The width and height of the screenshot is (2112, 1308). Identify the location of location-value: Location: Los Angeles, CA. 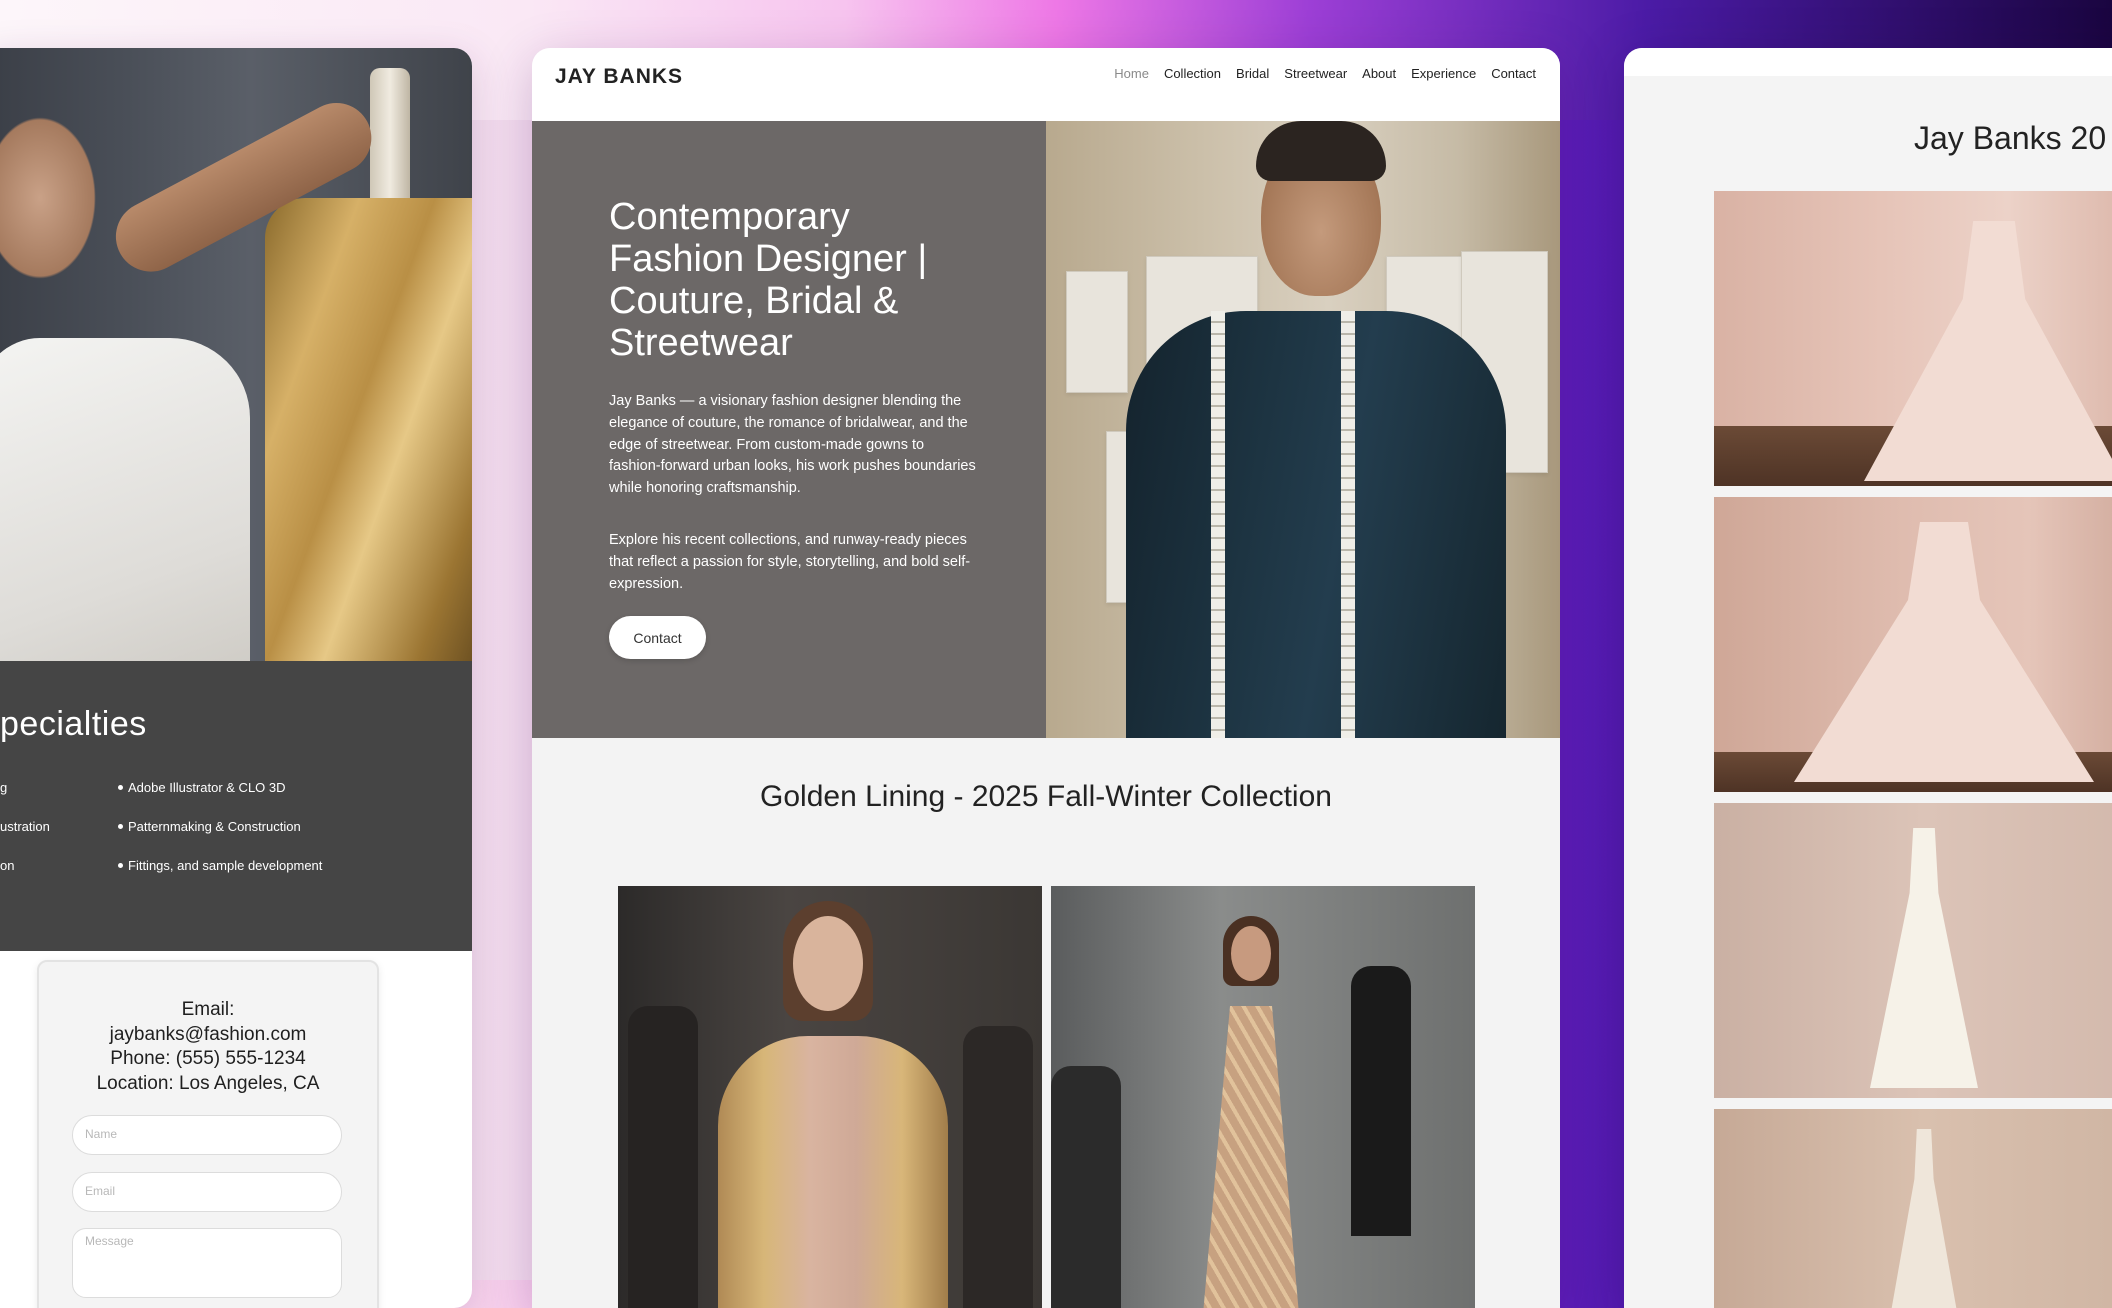
(208, 1083).